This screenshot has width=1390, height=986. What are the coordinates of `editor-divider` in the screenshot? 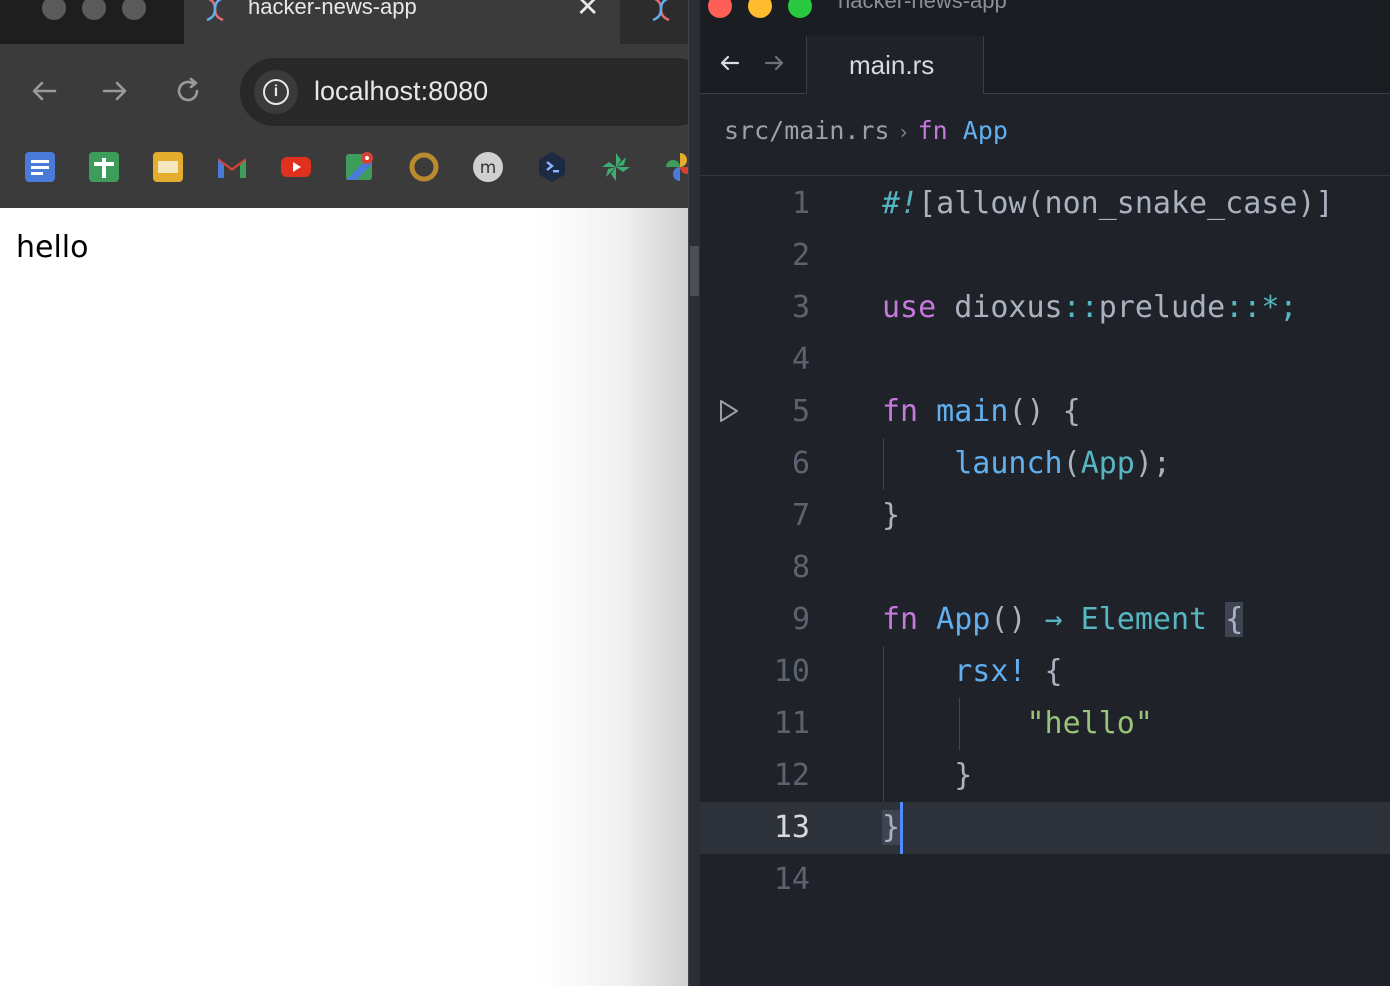 It's located at (1045, 175).